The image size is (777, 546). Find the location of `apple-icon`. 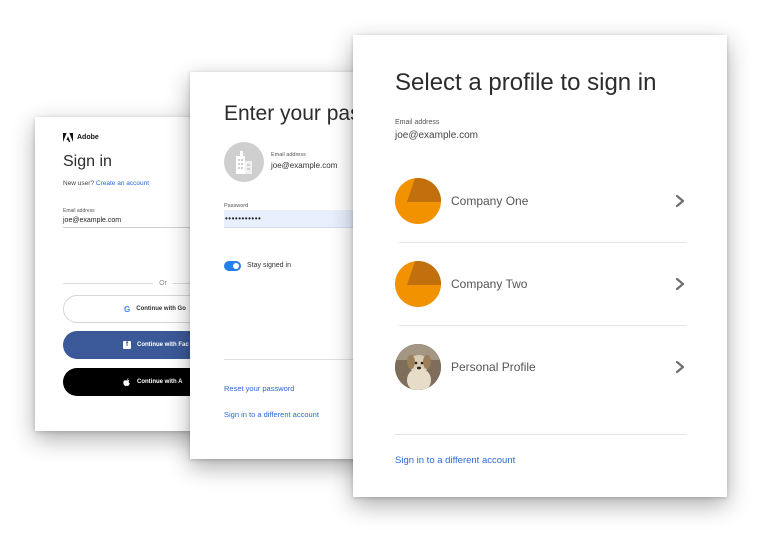

apple-icon is located at coordinates (126, 381).